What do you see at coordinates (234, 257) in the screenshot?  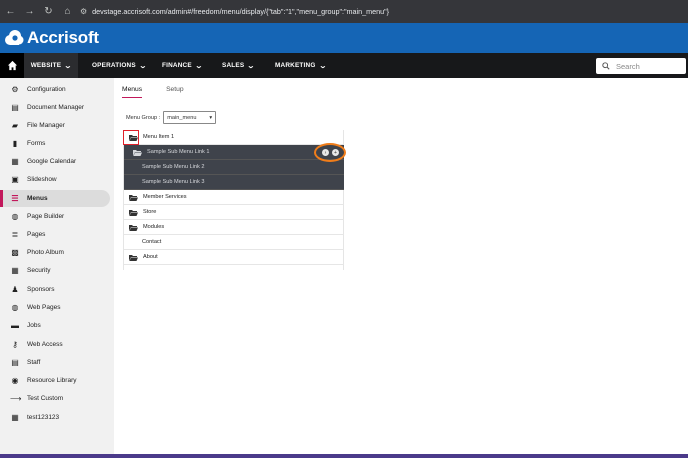 I see `tree-row-about: About` at bounding box center [234, 257].